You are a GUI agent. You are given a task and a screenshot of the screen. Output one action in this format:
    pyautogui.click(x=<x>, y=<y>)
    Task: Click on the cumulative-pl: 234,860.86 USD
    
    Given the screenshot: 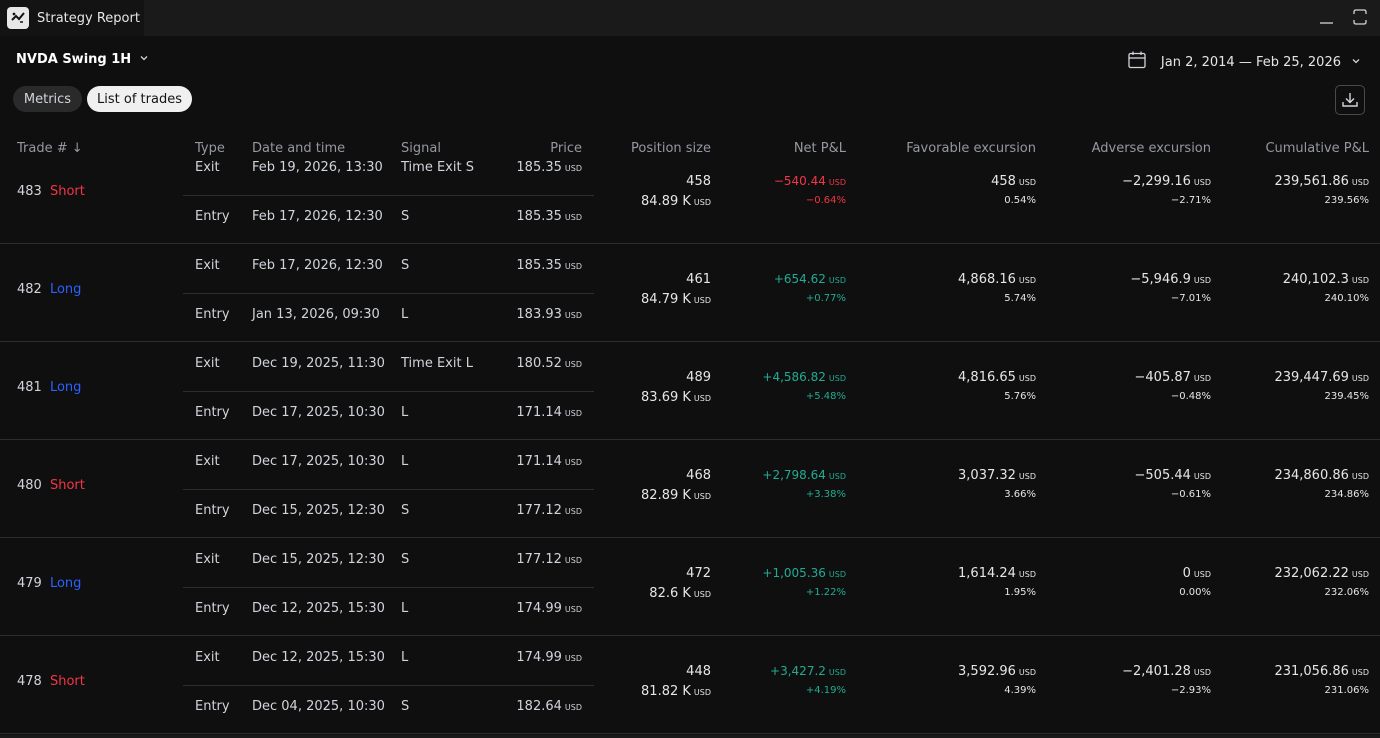 What is the action you would take?
    pyautogui.click(x=1321, y=475)
    